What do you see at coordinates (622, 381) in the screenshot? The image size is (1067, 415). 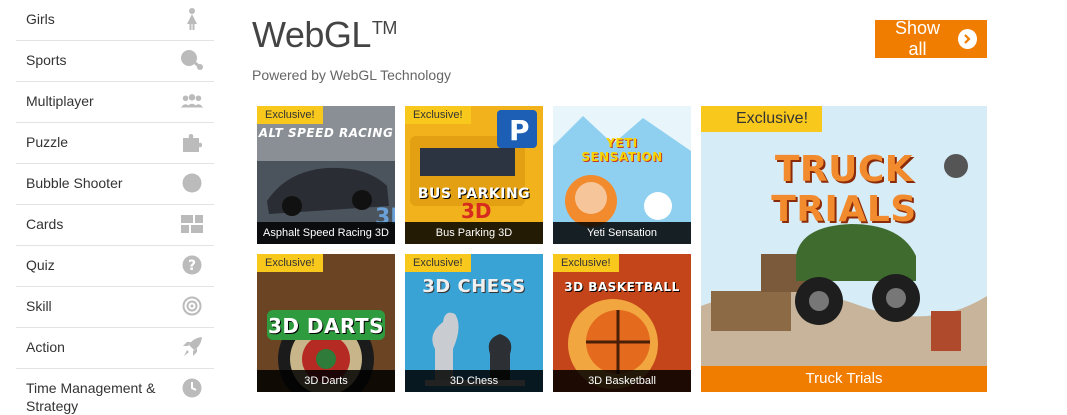 I see `game-title: 3D Basketball` at bounding box center [622, 381].